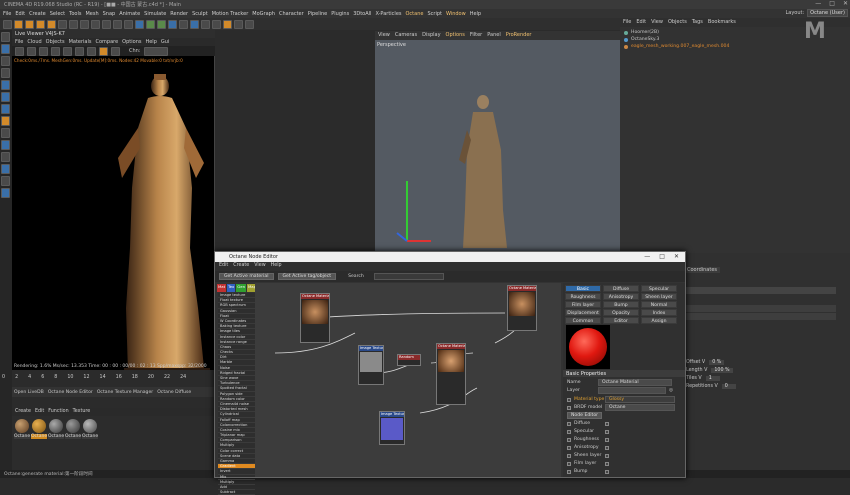 This screenshot has height=495, width=850. Describe the element at coordinates (40, 24) in the screenshot. I see `scale-icon` at that location.